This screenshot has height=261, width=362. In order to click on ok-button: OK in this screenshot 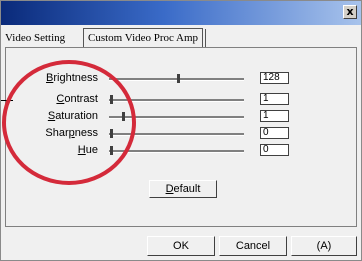, I will do `click(181, 246)`.